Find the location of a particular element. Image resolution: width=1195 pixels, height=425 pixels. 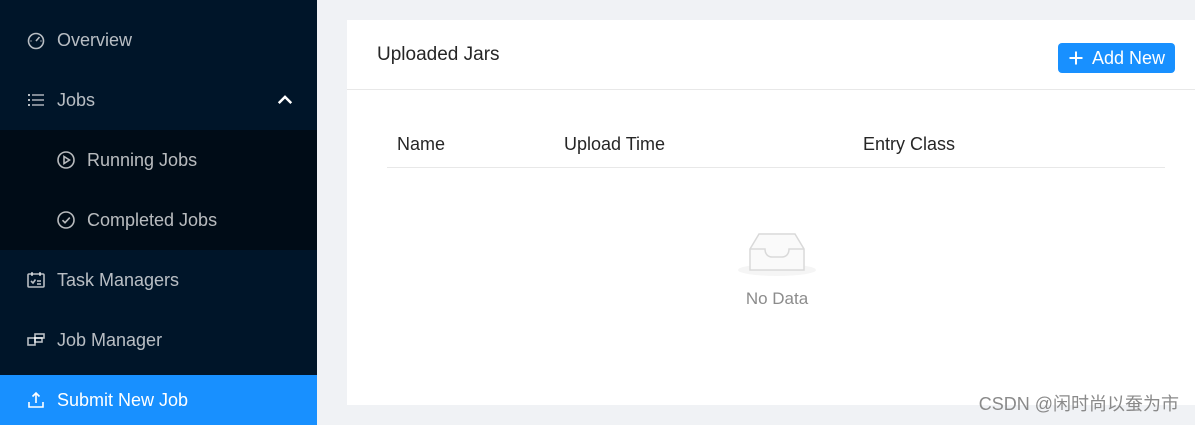

plus-icon is located at coordinates (1076, 58).